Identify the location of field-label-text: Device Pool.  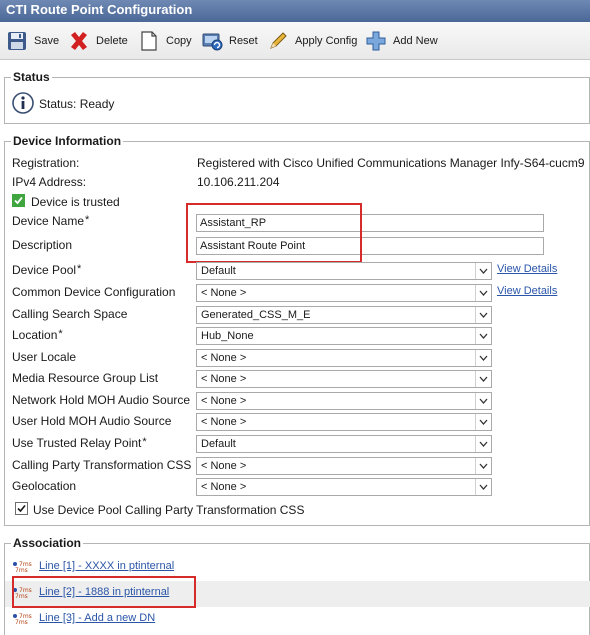
(44, 270).